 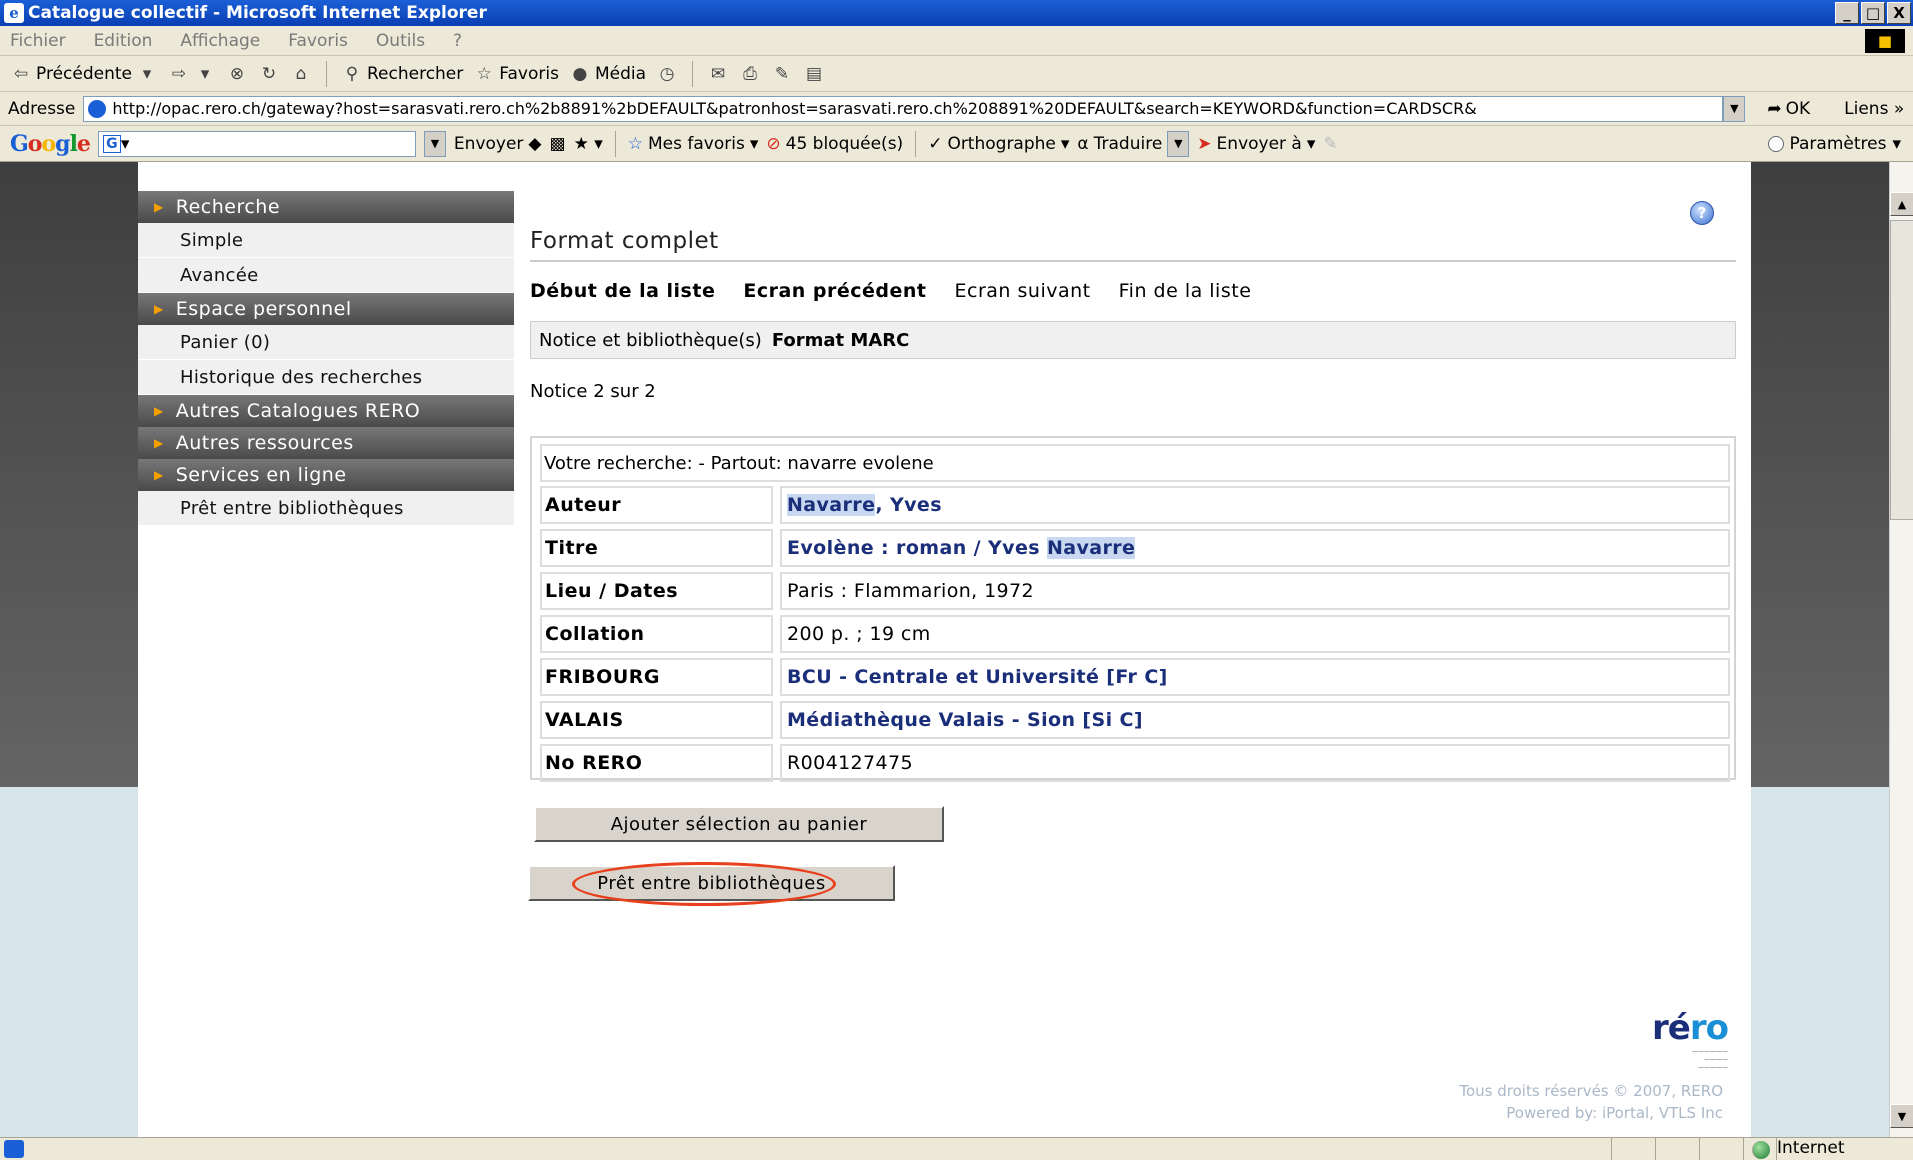 I want to click on back-button: ⇦ Précédente ▾, so click(x=84, y=74).